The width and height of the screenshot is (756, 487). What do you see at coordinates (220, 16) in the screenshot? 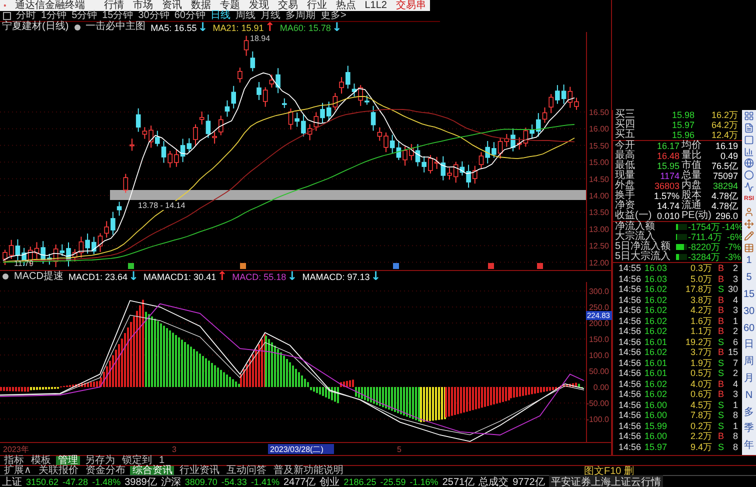
I see `period-tab: 日线` at bounding box center [220, 16].